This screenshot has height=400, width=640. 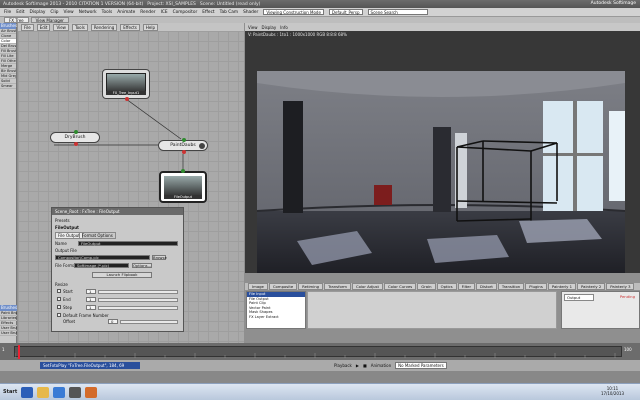 What do you see at coordinates (20, 12) in the screenshot?
I see `menu-edit: Edit` at bounding box center [20, 12].